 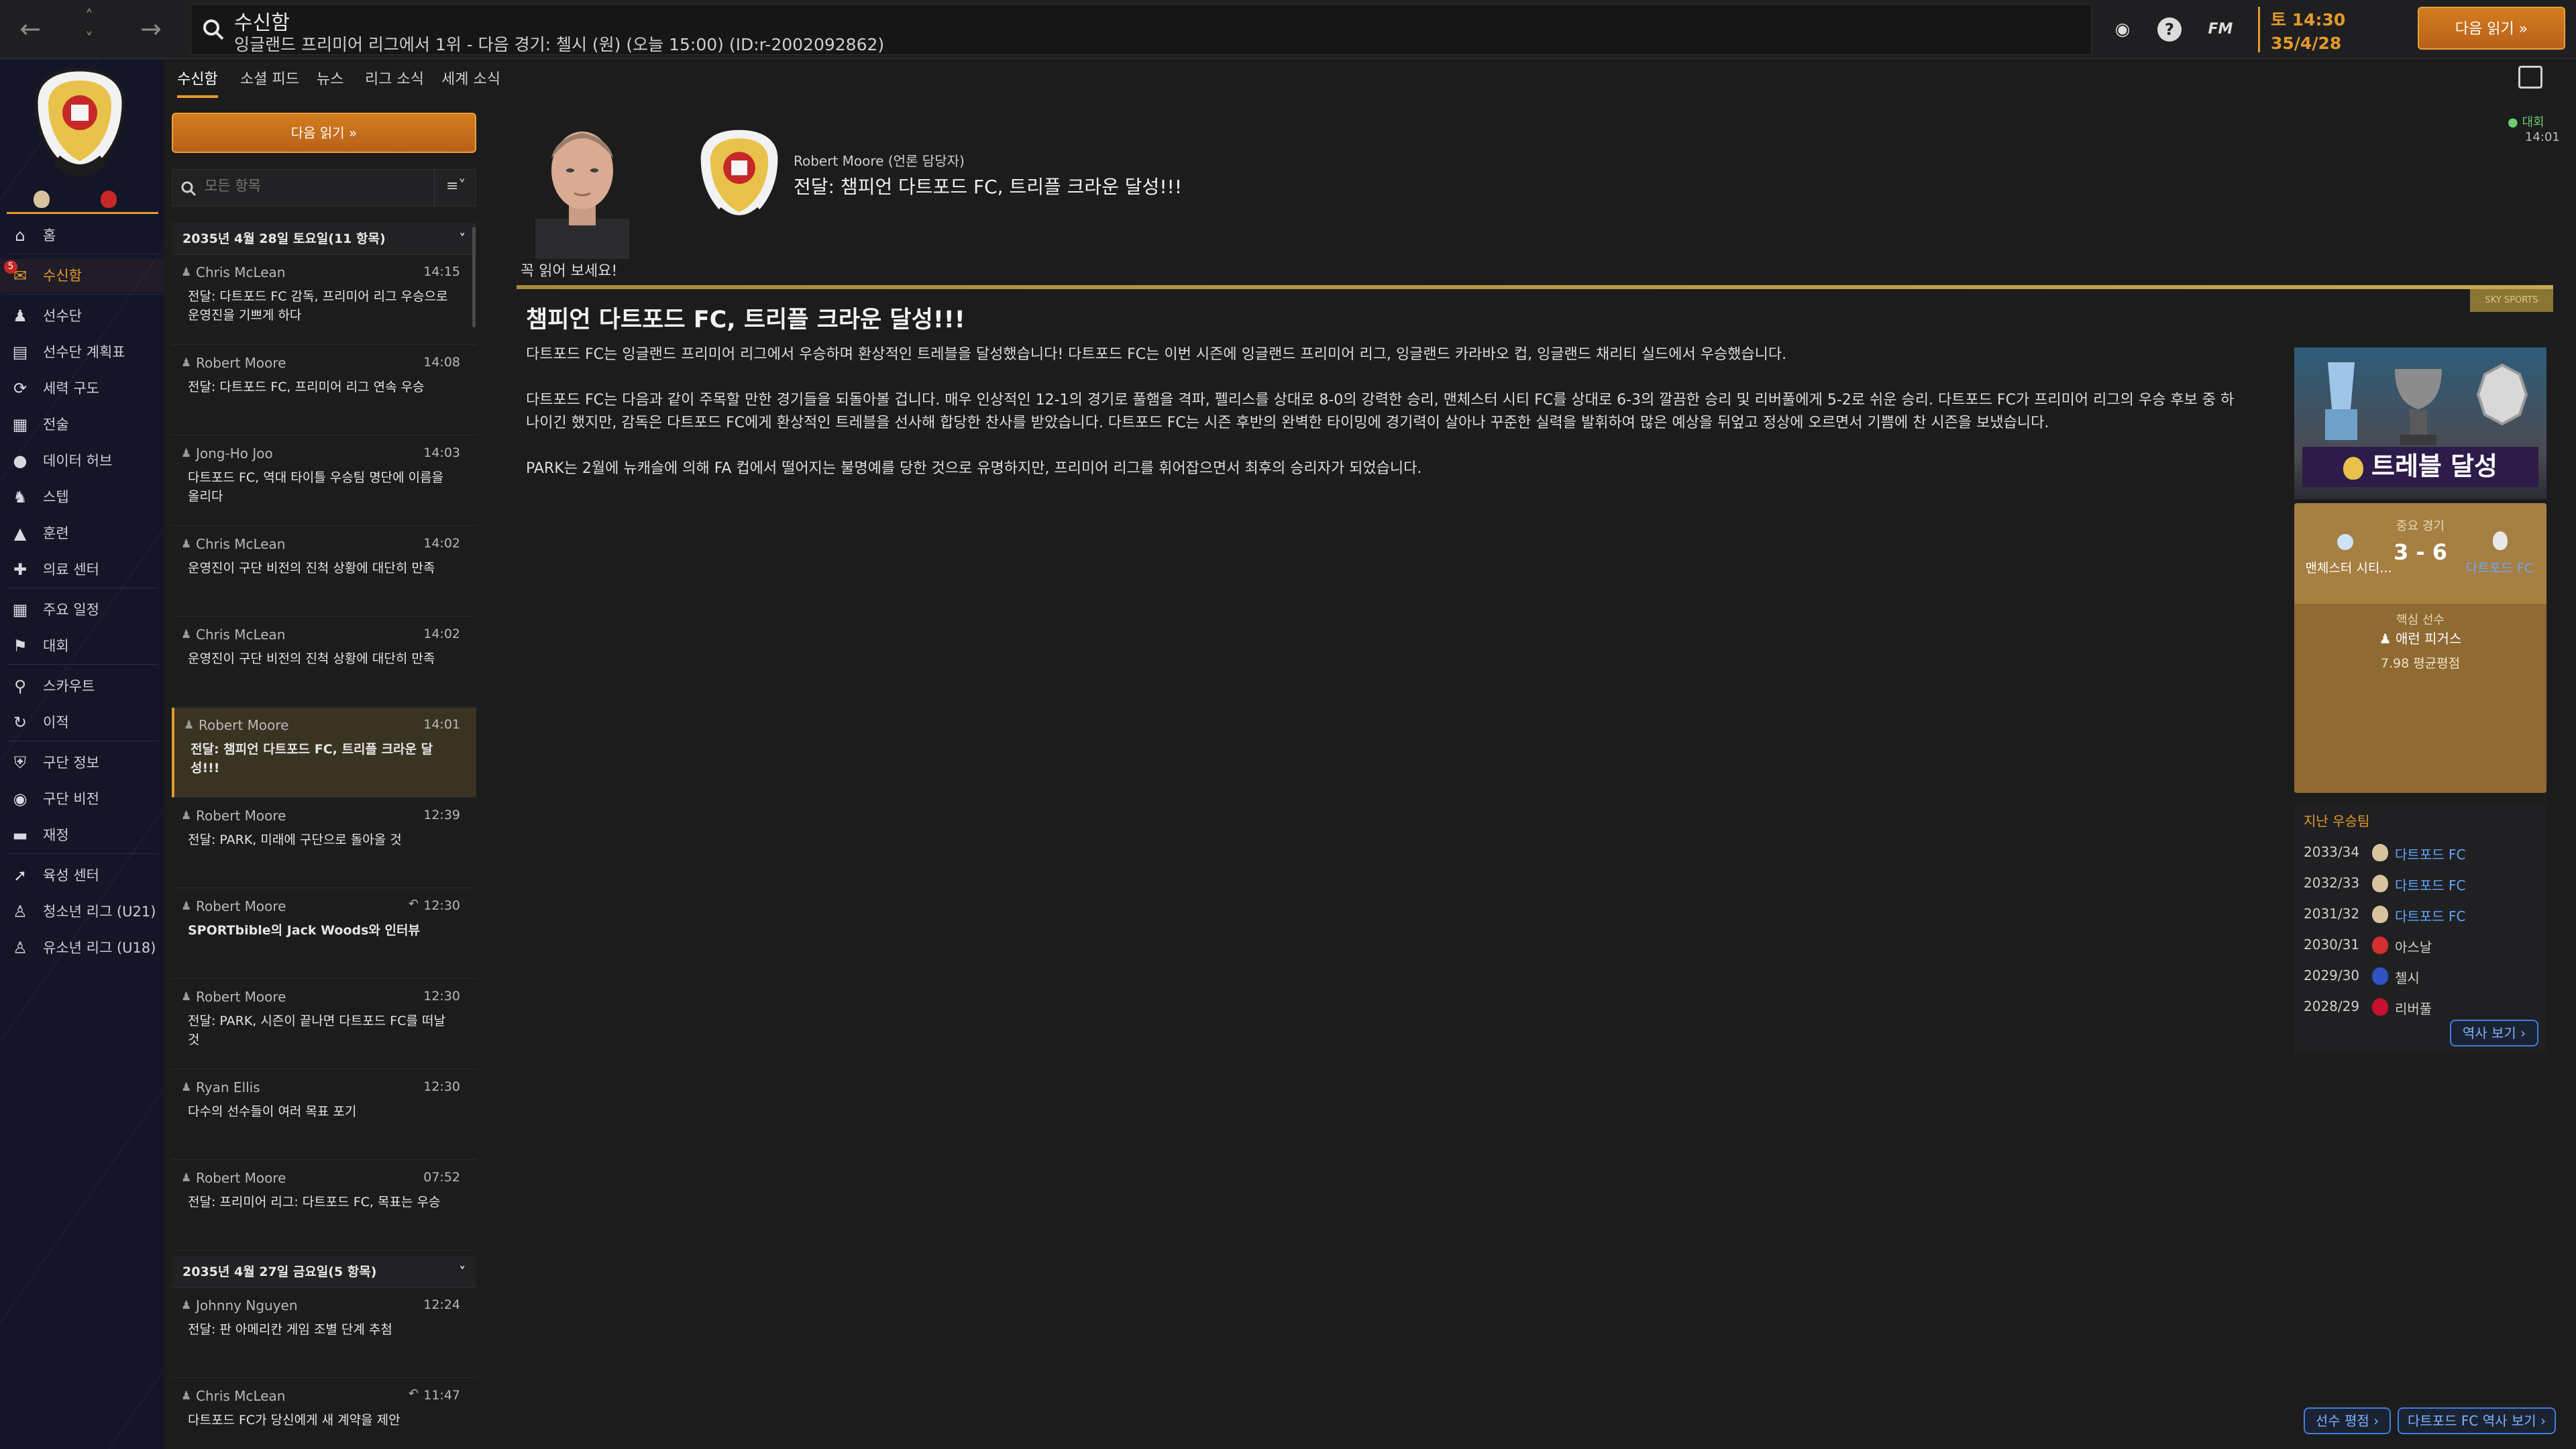 I want to click on filter-menu-icon: ≡˅, so click(x=456, y=186).